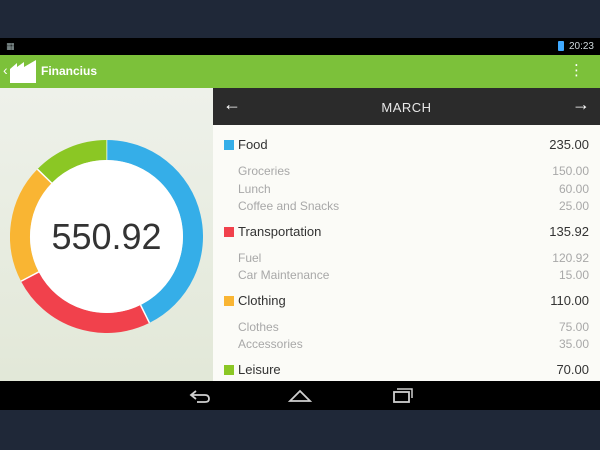  I want to click on overflow-menu-icon: ⋮, so click(576, 70).